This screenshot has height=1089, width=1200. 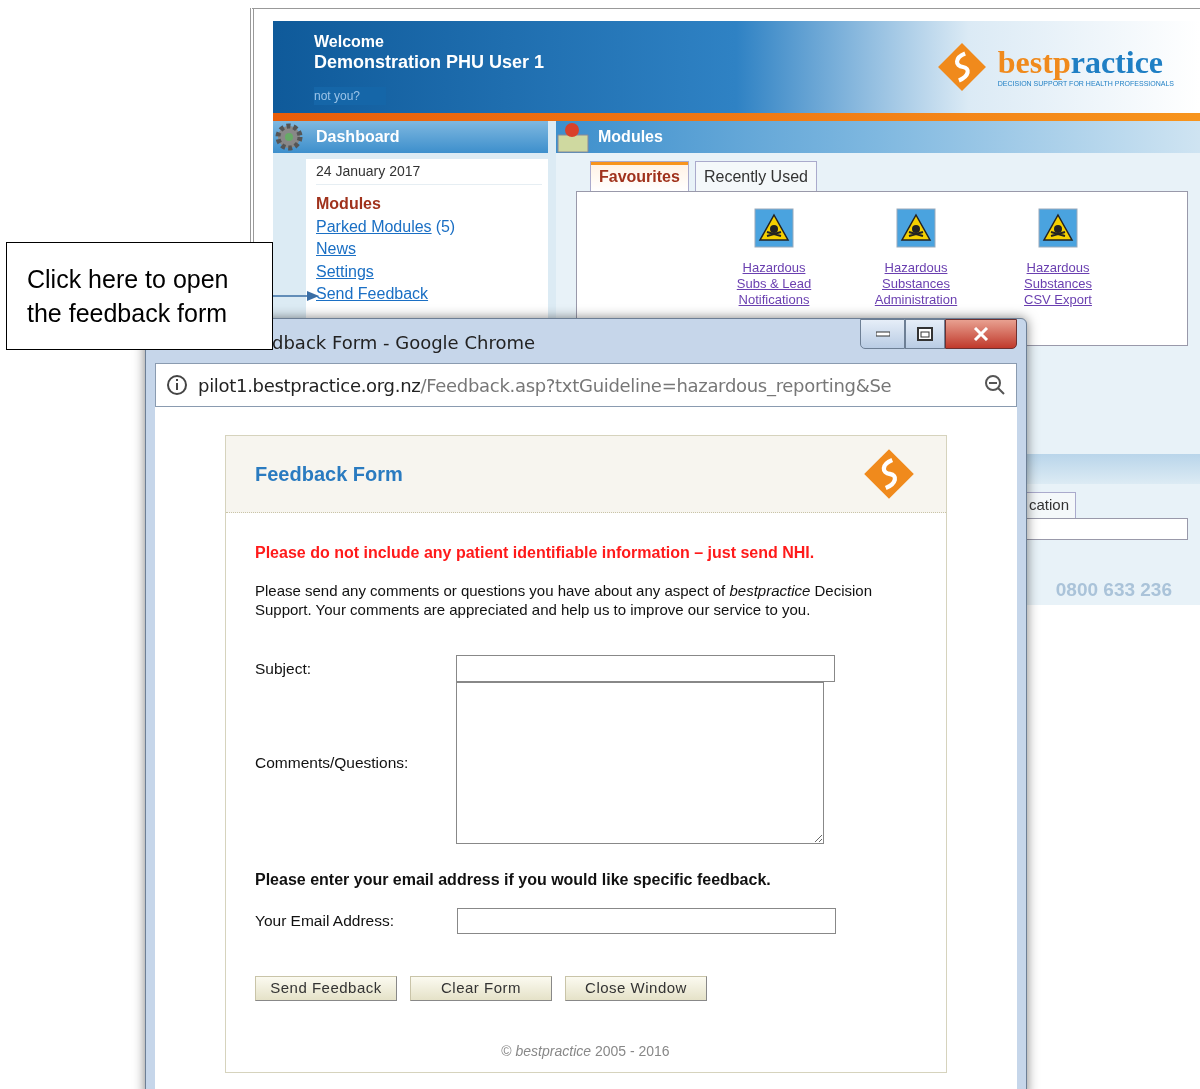 I want to click on section-heading: Modules, so click(x=349, y=204).